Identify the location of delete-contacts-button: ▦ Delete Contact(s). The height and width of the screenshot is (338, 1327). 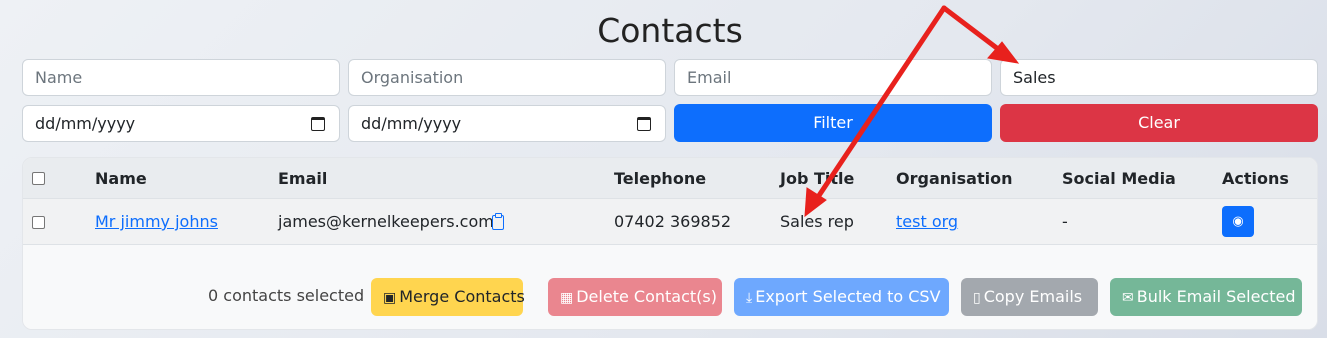
(635, 297).